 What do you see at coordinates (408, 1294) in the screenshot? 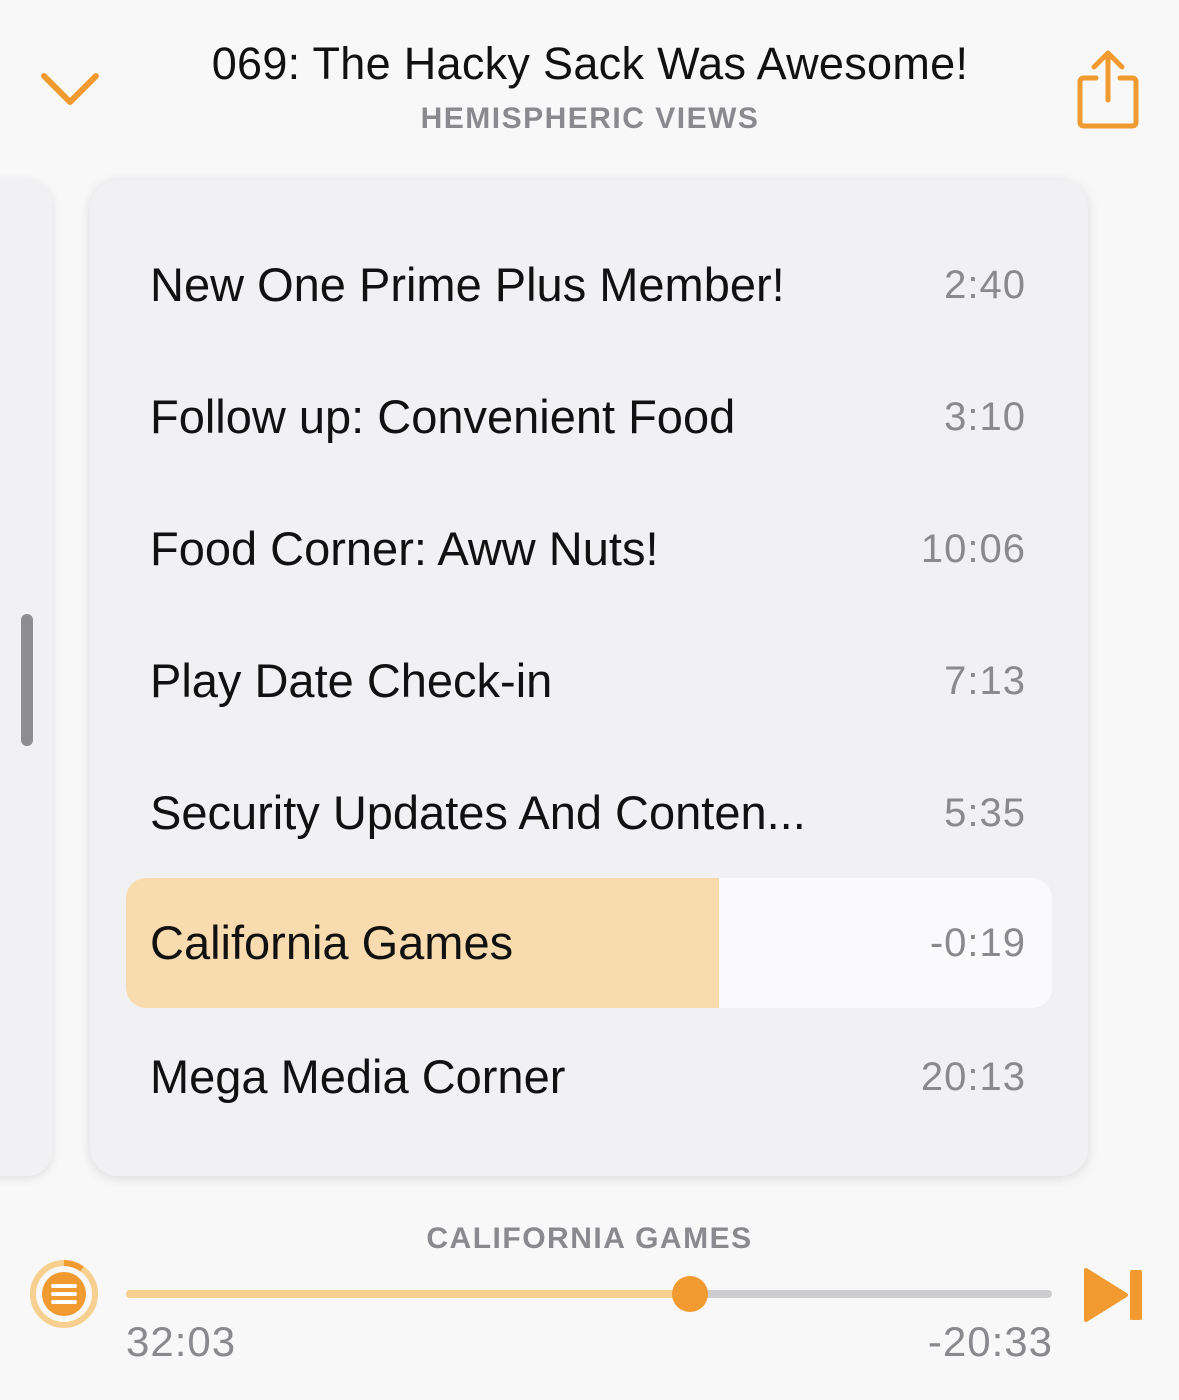
I see `playback-progress-fill` at bounding box center [408, 1294].